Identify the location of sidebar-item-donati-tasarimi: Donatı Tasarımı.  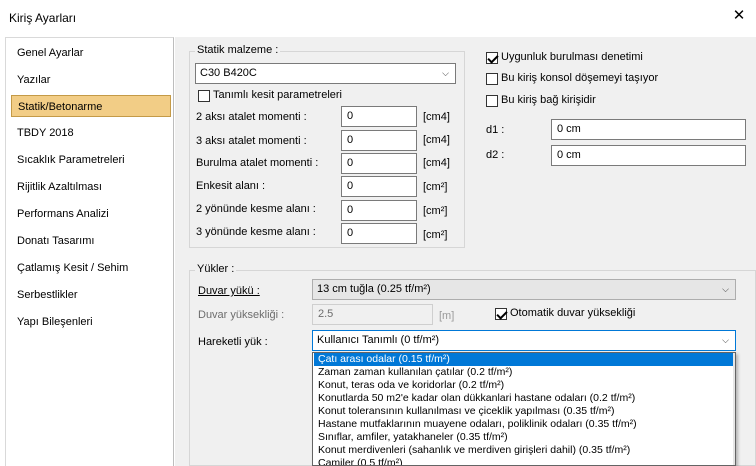
(91, 241).